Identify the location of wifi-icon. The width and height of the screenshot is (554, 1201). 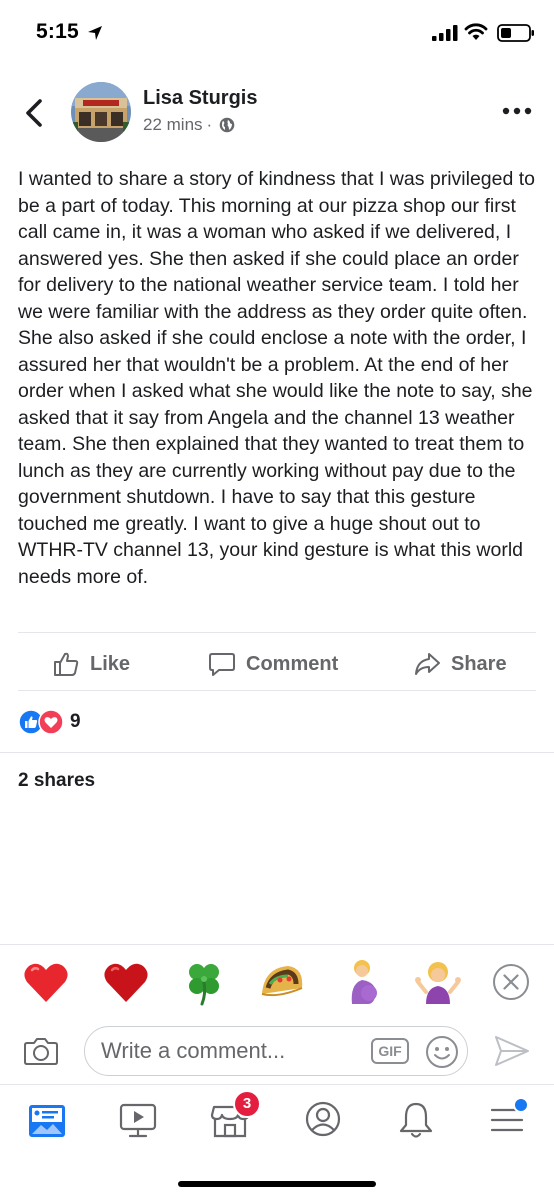
(476, 31).